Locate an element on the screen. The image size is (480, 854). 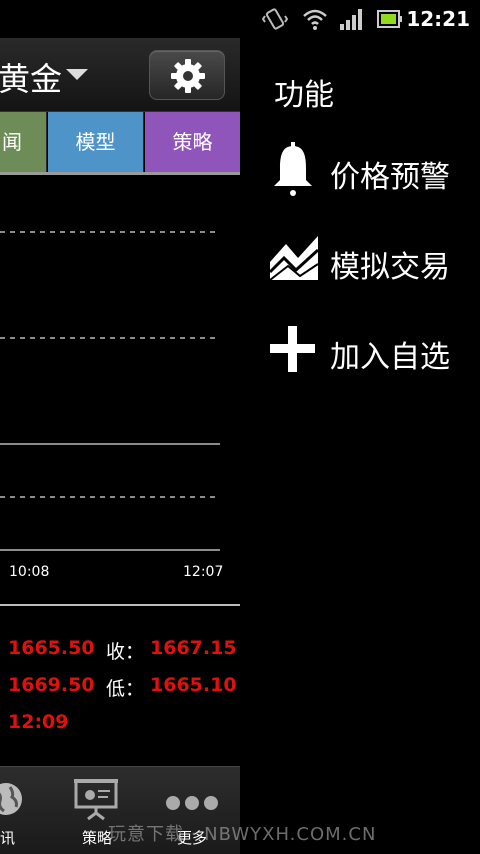
low-label: 低： is located at coordinates (125, 689).